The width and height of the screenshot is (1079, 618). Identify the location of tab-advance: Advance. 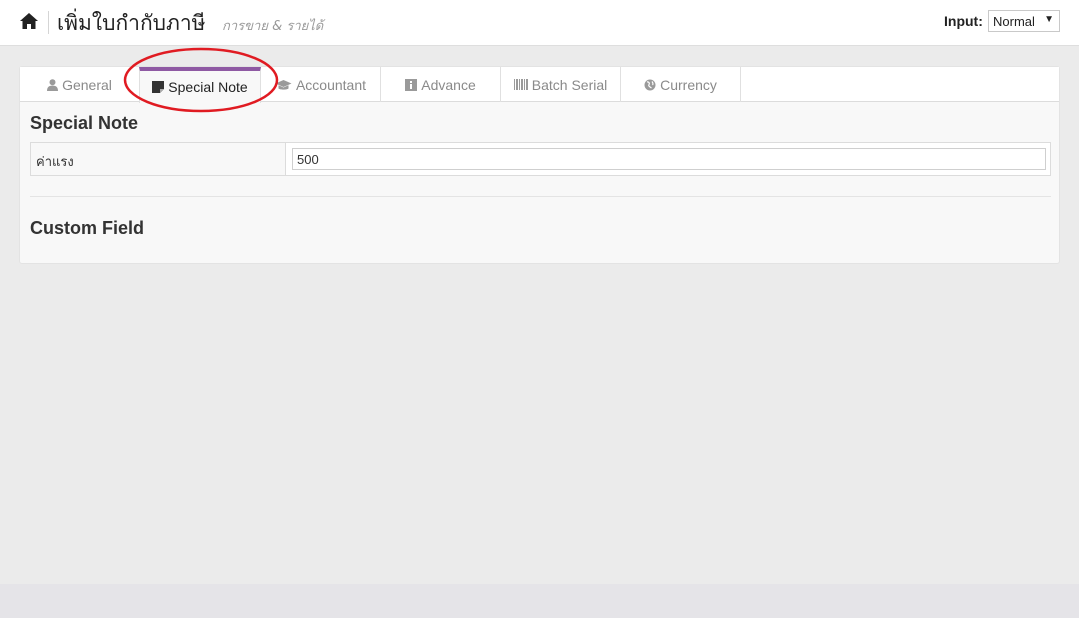
(441, 84).